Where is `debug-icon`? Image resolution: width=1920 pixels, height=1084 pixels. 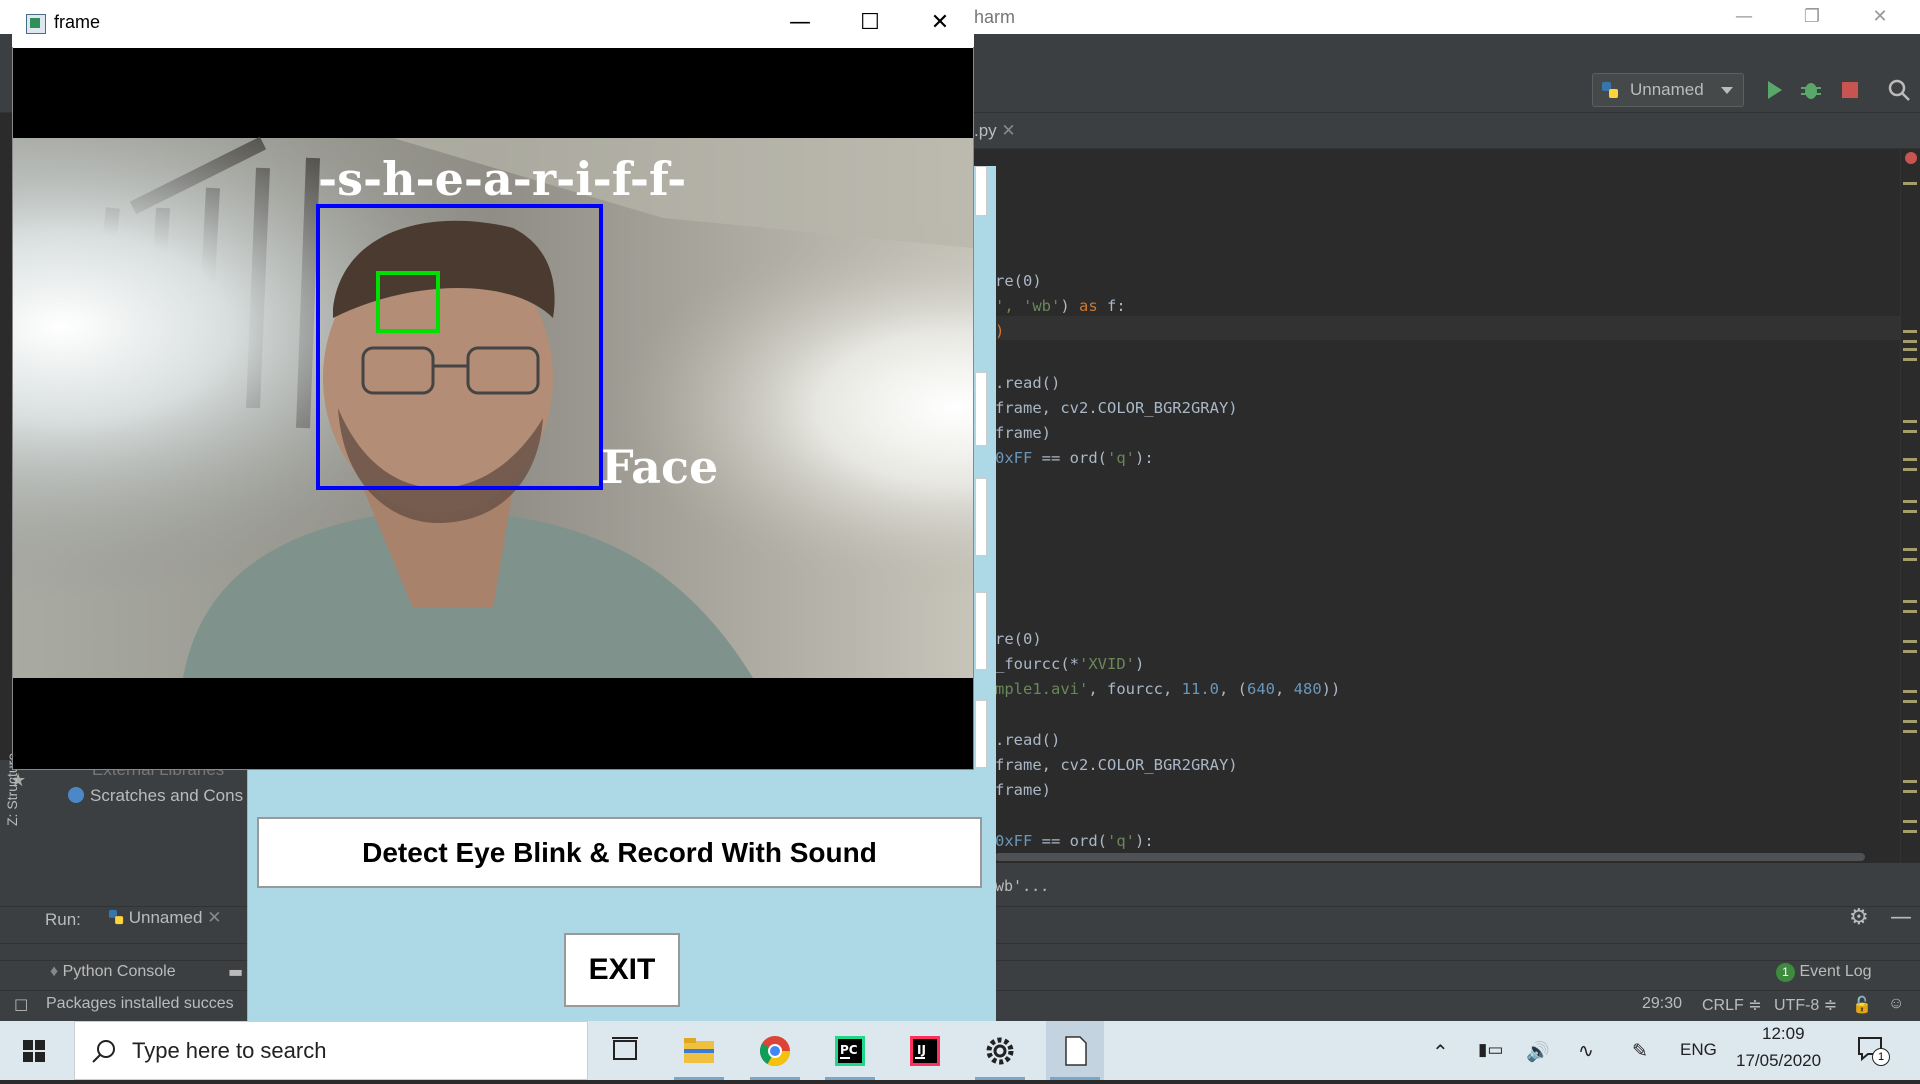 debug-icon is located at coordinates (1811, 90).